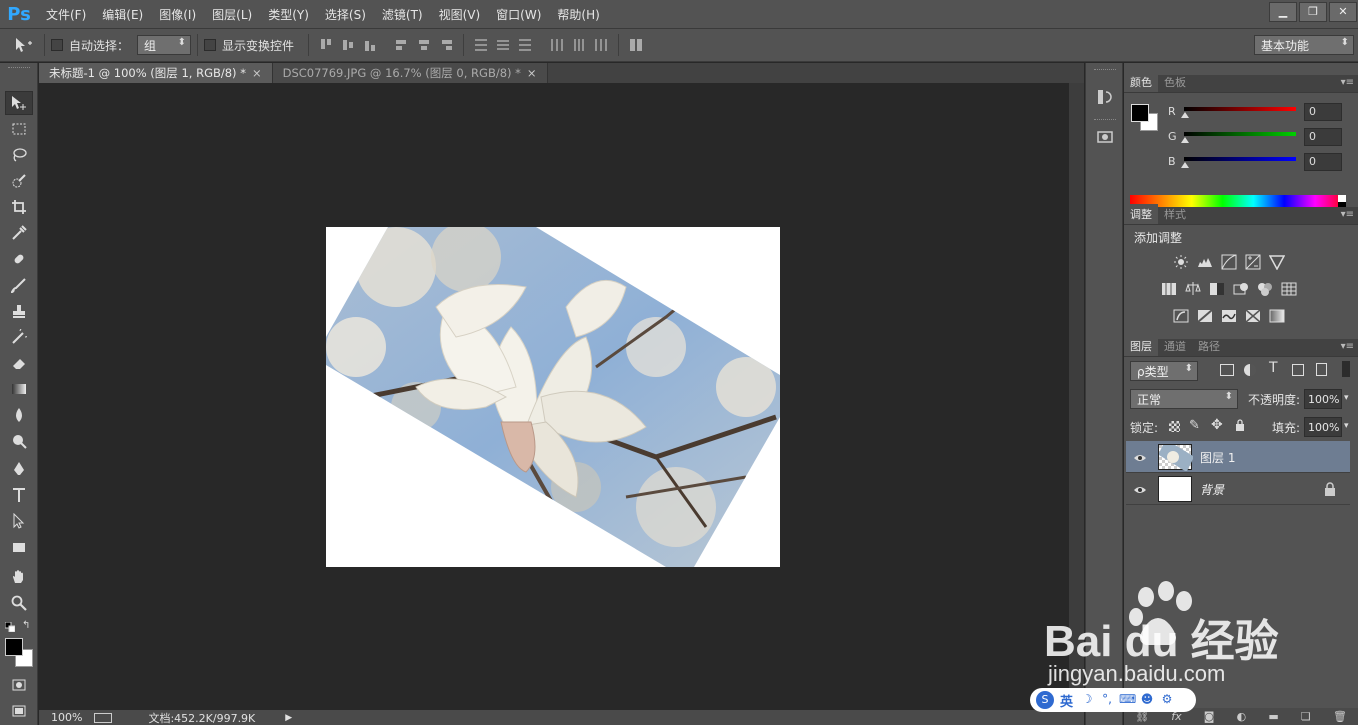 The height and width of the screenshot is (725, 1358). I want to click on workspace-dropdown: 基本功能, so click(1304, 45).